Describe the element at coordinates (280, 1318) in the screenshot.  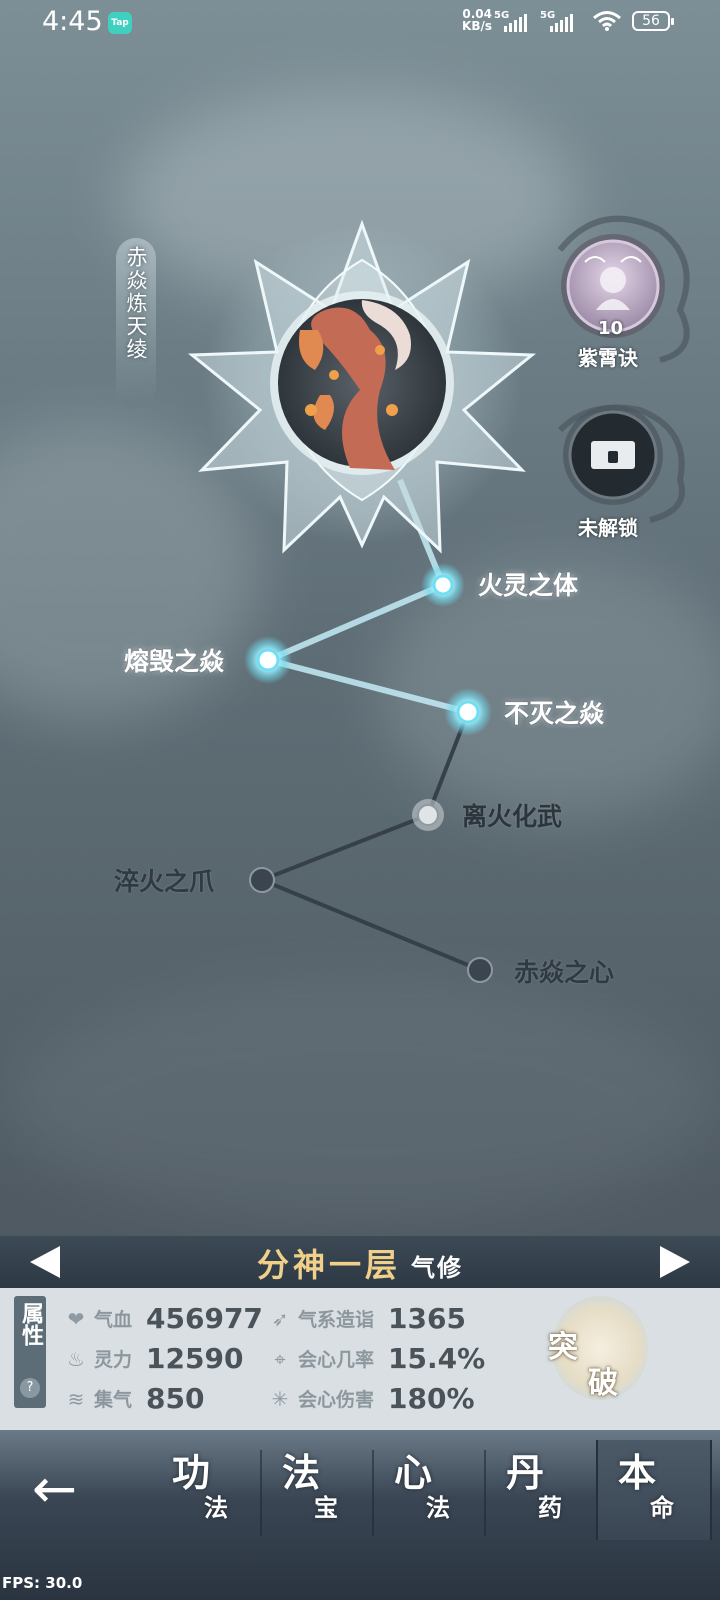
I see `wind-slash-icon: ➶` at that location.